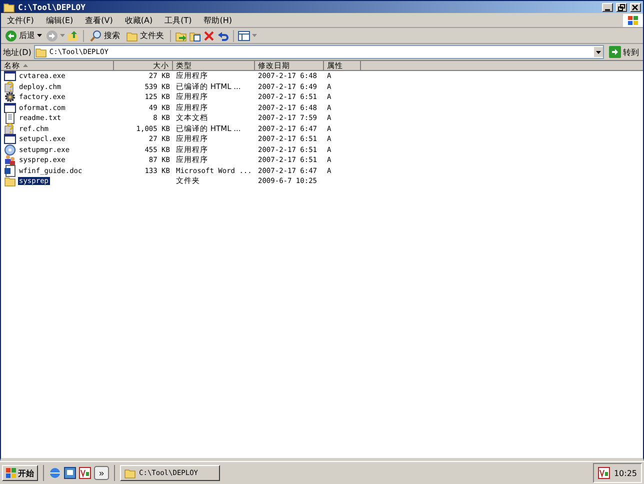  What do you see at coordinates (10, 170) in the screenshot?
I see `word-document-icon` at bounding box center [10, 170].